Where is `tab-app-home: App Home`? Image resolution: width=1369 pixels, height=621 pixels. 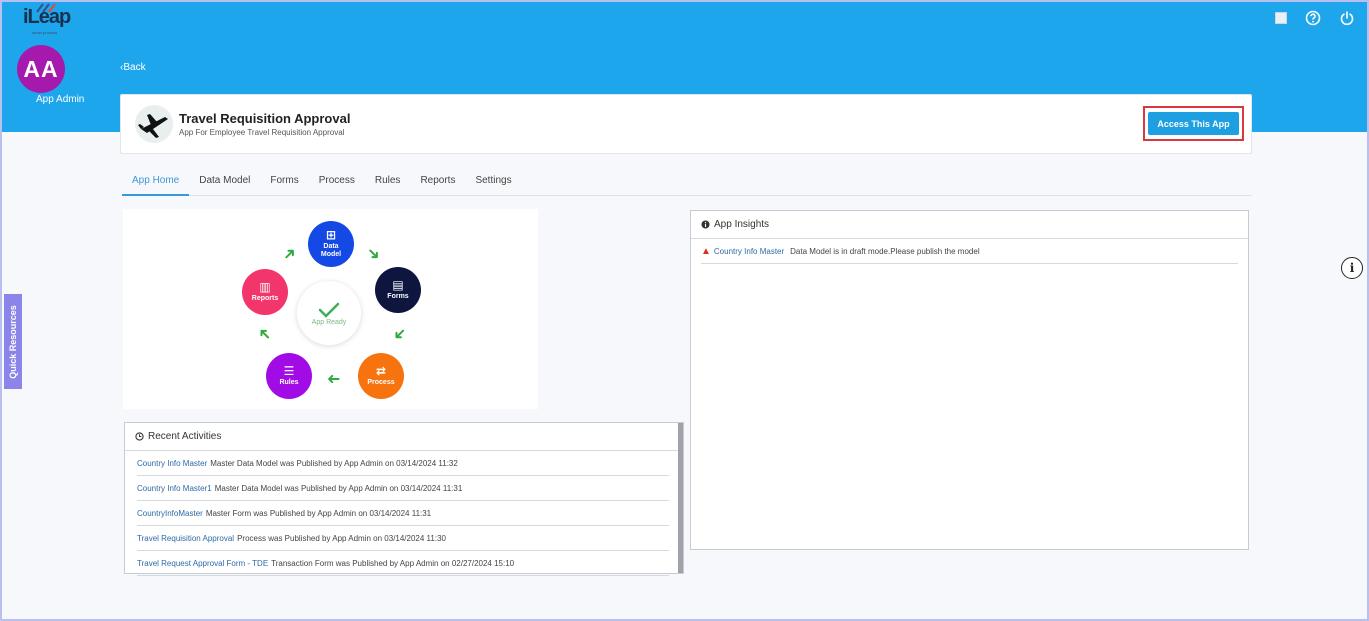
tab-app-home: App Home is located at coordinates (156, 184).